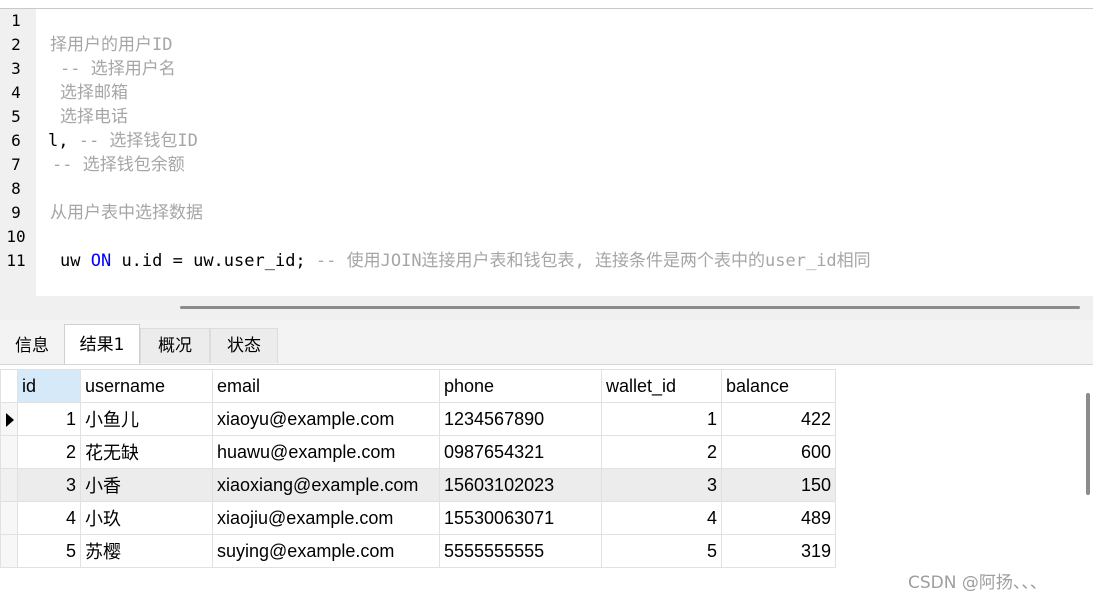  What do you see at coordinates (32, 345) in the screenshot?
I see `tab-info: 信息` at bounding box center [32, 345].